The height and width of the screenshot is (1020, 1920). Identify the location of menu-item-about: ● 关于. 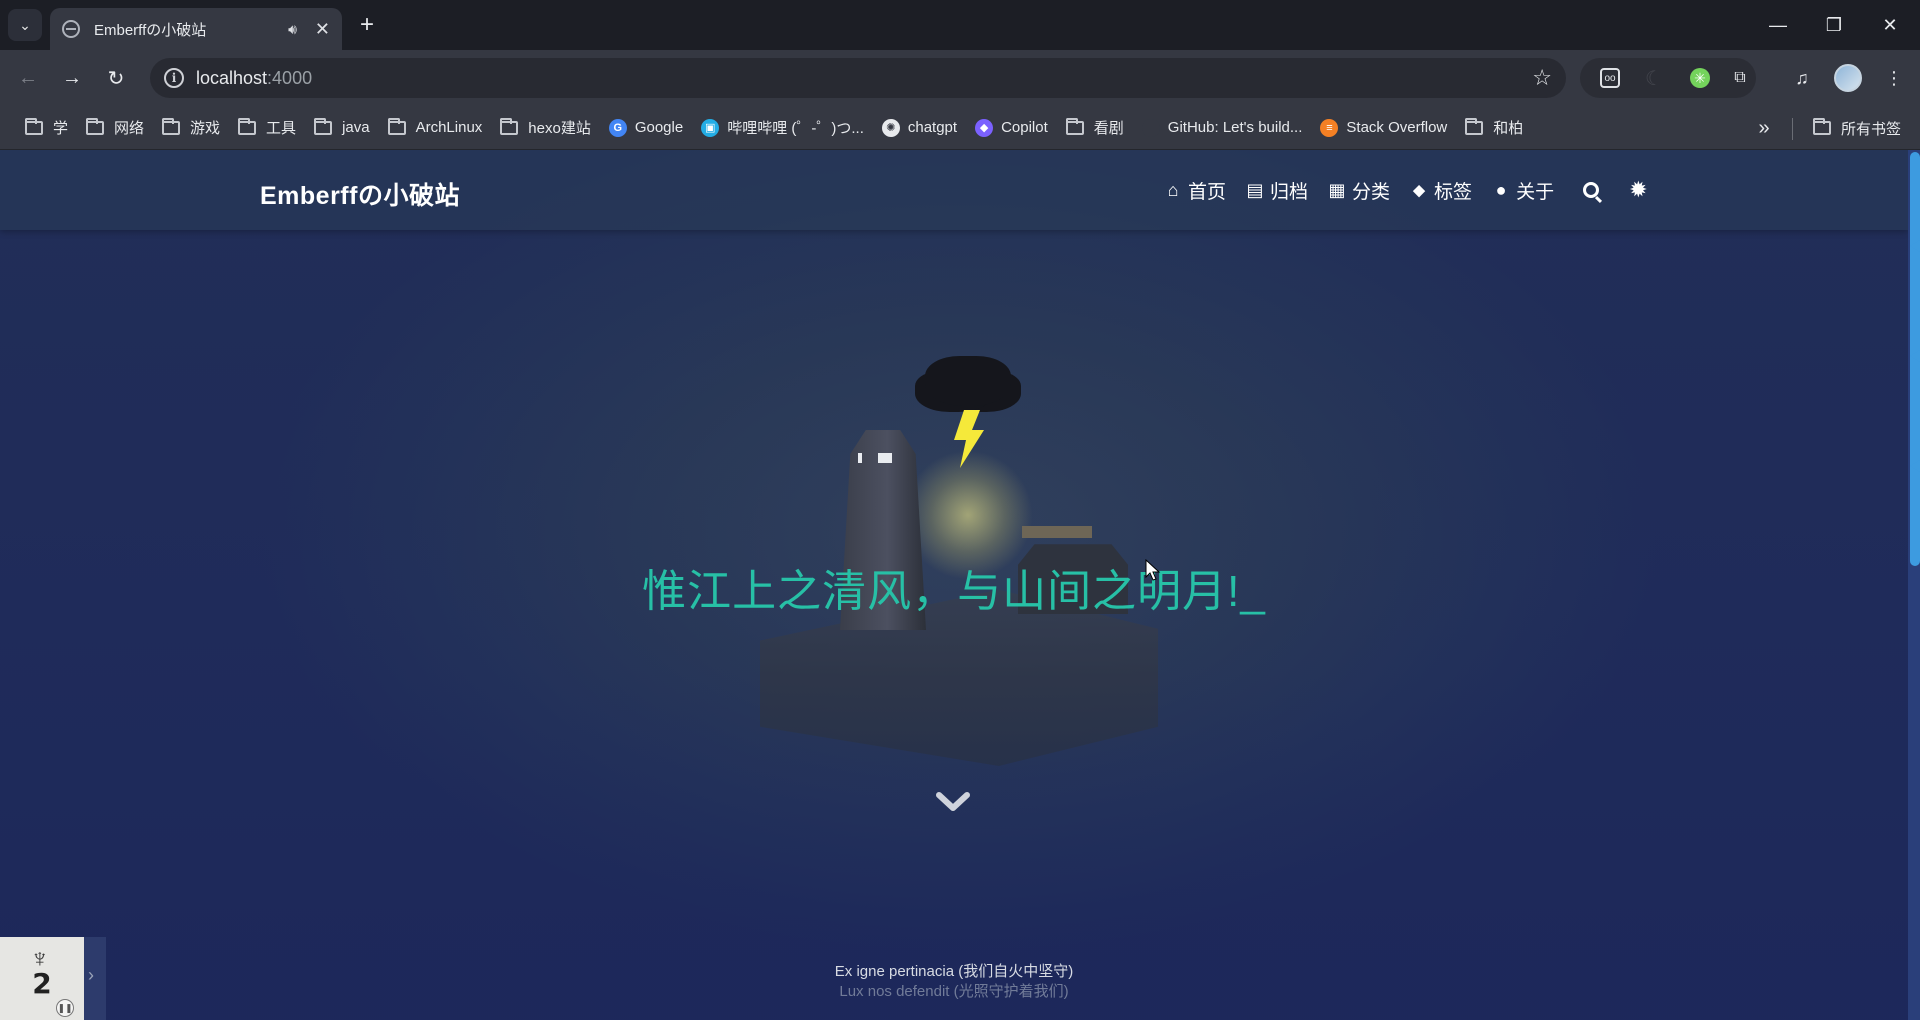
(1522, 190).